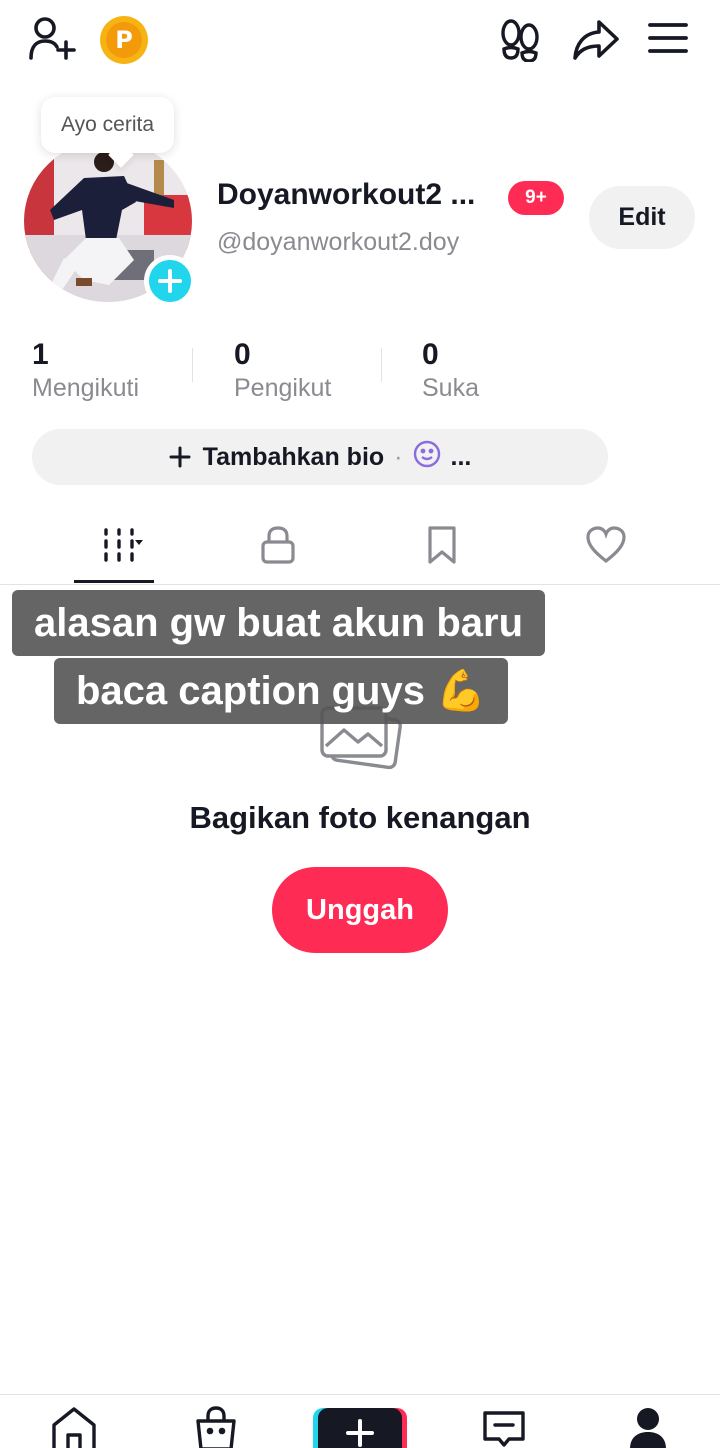 Image resolution: width=720 pixels, height=1448 pixels. I want to click on followers-count: 0, so click(242, 355).